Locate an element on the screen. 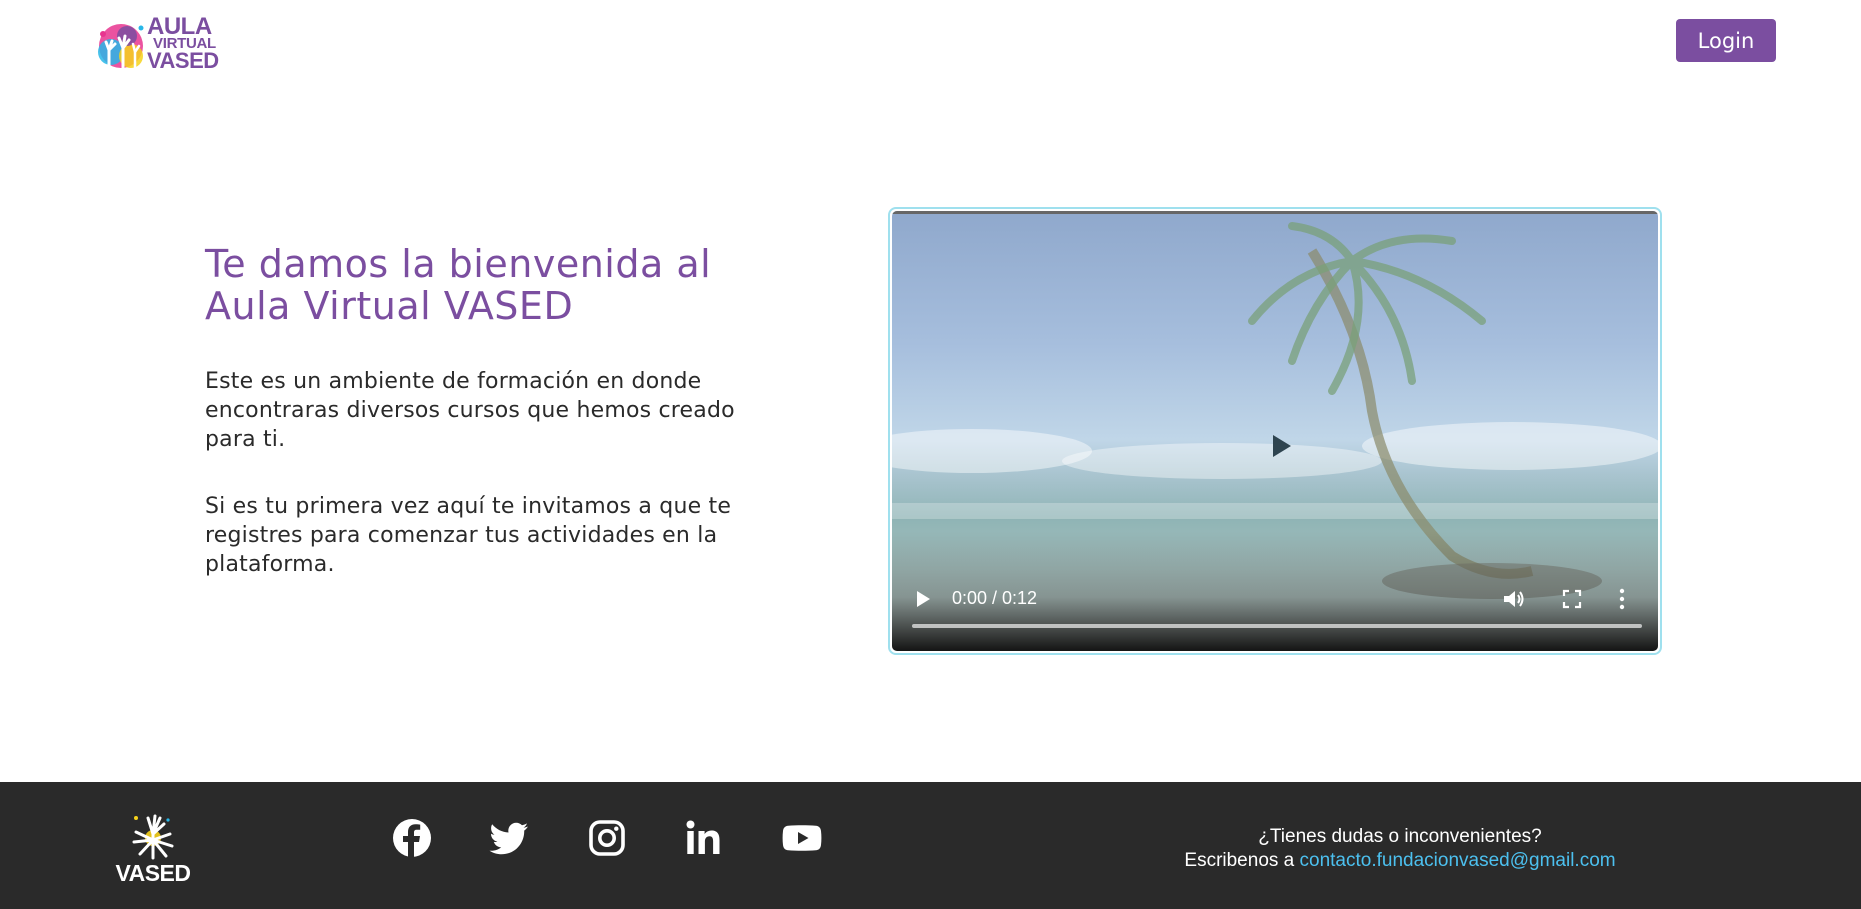 This screenshot has height=909, width=1861. logo-line-3: VASED is located at coordinates (183, 60).